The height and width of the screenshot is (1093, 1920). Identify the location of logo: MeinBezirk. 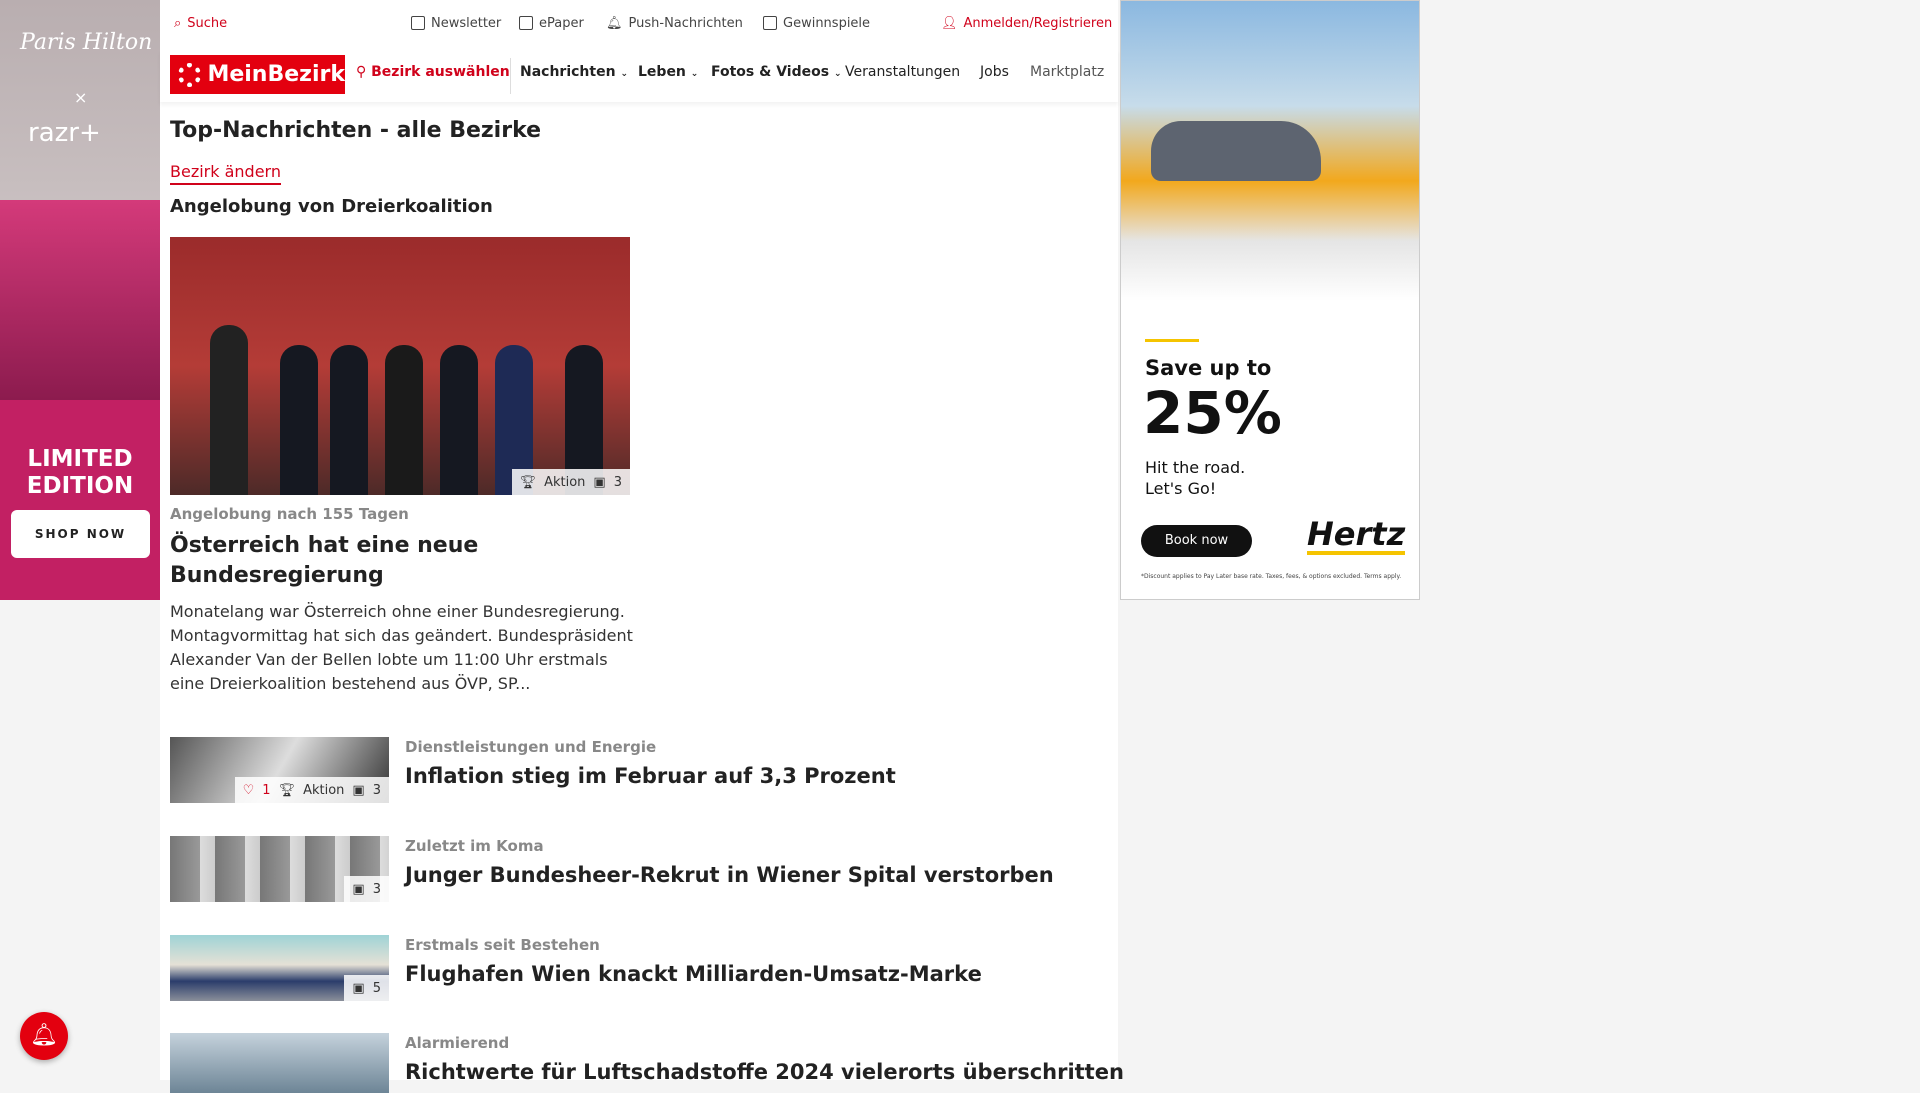
(257, 74).